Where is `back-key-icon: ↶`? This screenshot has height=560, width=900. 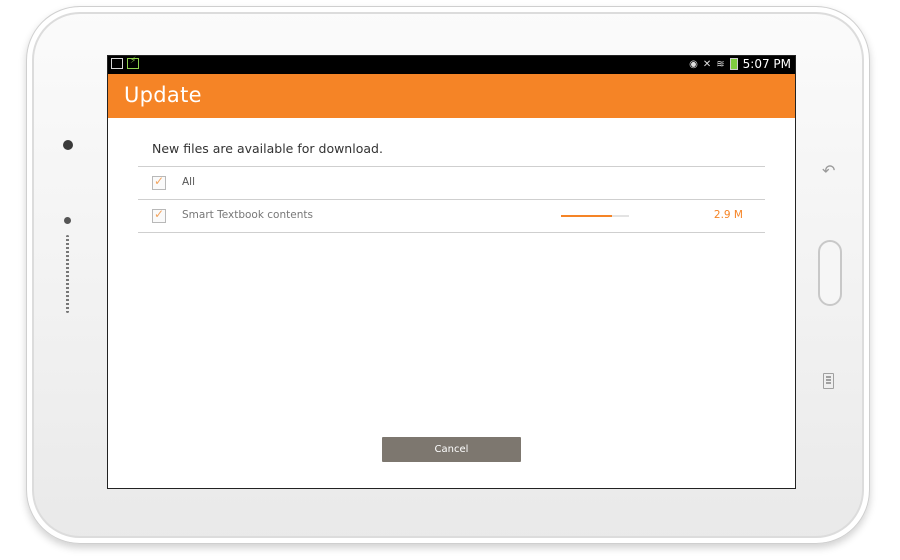
back-key-icon: ↶ is located at coordinates (828, 171).